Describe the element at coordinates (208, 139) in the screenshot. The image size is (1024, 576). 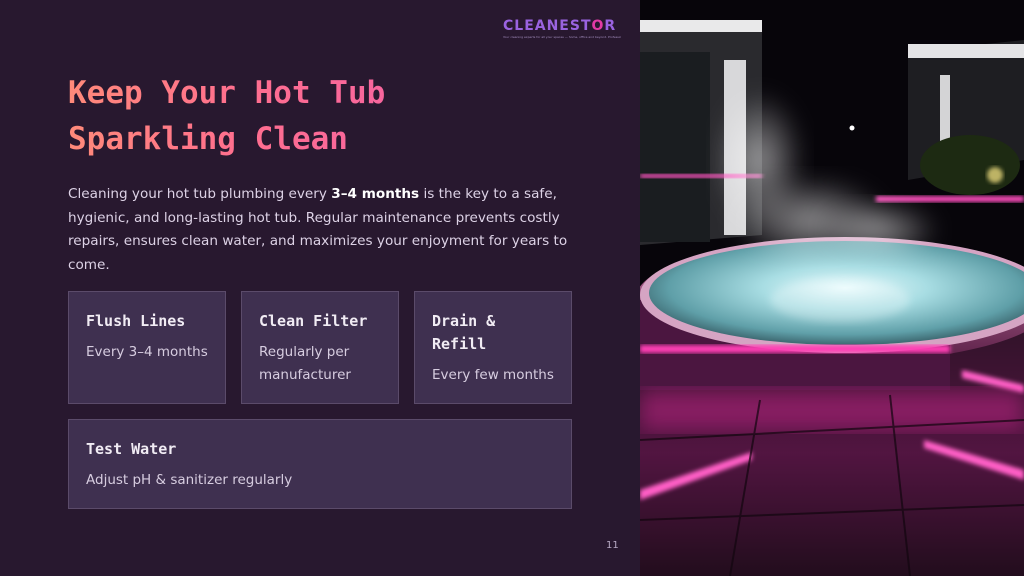
I see `slide-title-line-2: Sparkling Clean` at that location.